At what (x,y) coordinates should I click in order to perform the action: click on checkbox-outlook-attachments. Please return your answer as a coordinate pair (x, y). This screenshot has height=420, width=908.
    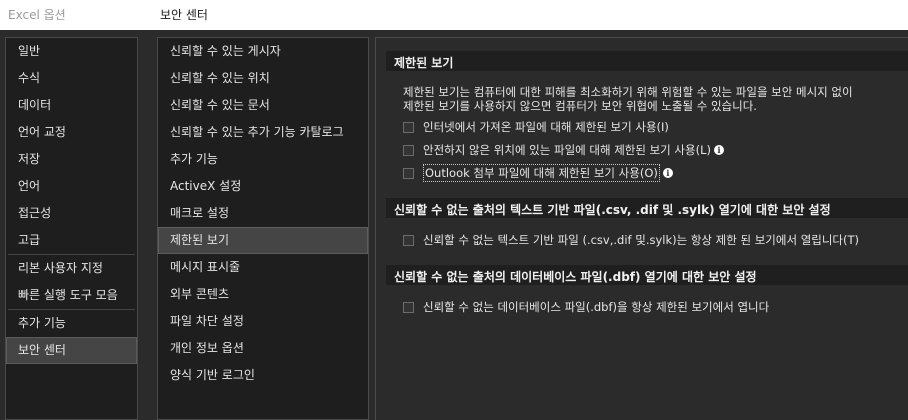
    Looking at the image, I should click on (408, 173).